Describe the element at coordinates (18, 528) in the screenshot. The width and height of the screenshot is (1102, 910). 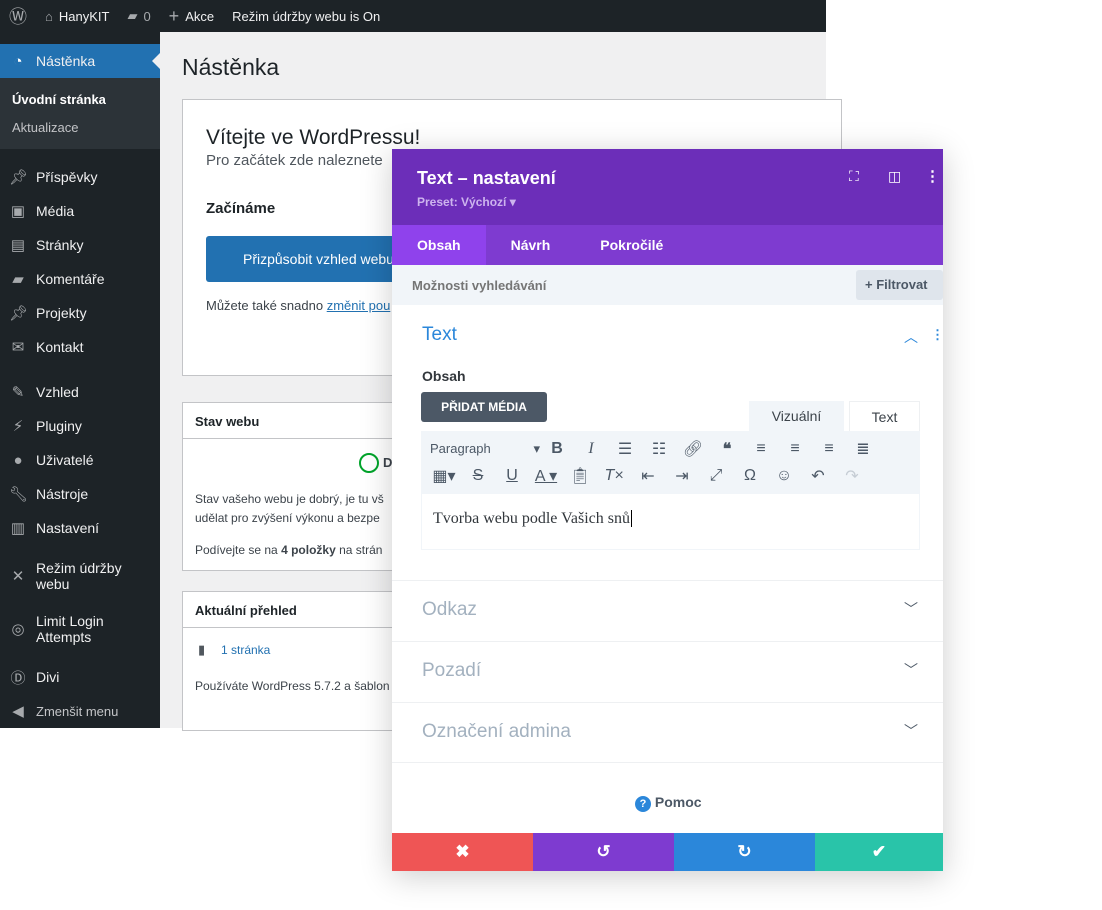
I see `settings-icon: ▥` at that location.